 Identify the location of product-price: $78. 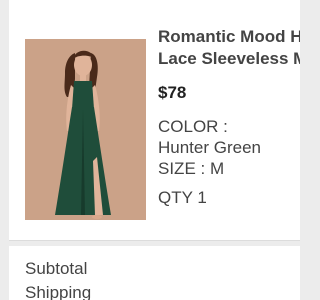
(172, 92).